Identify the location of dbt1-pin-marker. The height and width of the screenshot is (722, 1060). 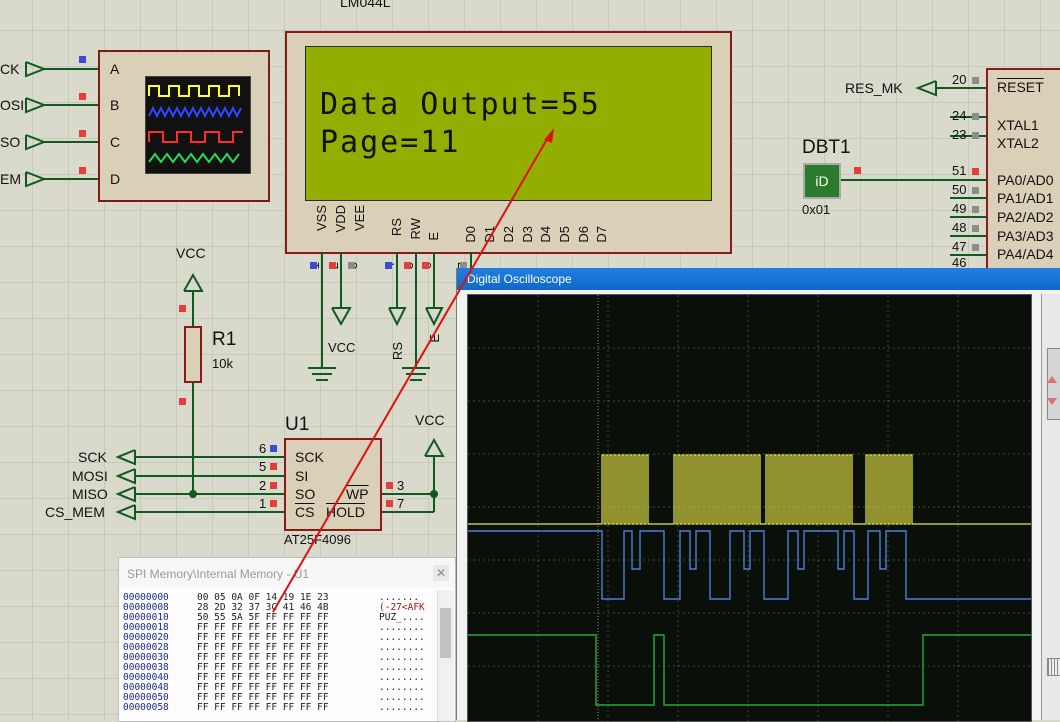
(857, 170).